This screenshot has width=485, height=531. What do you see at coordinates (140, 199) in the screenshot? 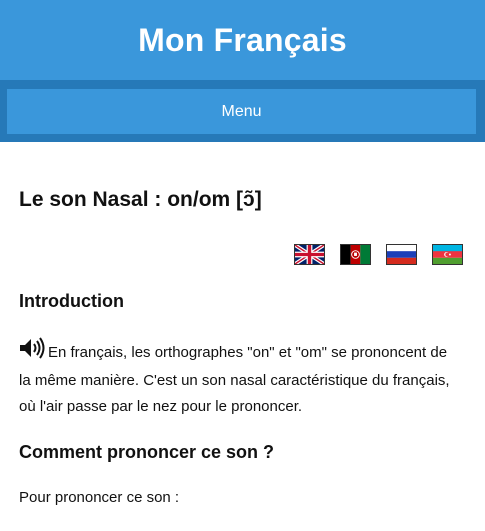
I see `page-title: Le son Nasal : on/om [ɔ̃]` at bounding box center [140, 199].